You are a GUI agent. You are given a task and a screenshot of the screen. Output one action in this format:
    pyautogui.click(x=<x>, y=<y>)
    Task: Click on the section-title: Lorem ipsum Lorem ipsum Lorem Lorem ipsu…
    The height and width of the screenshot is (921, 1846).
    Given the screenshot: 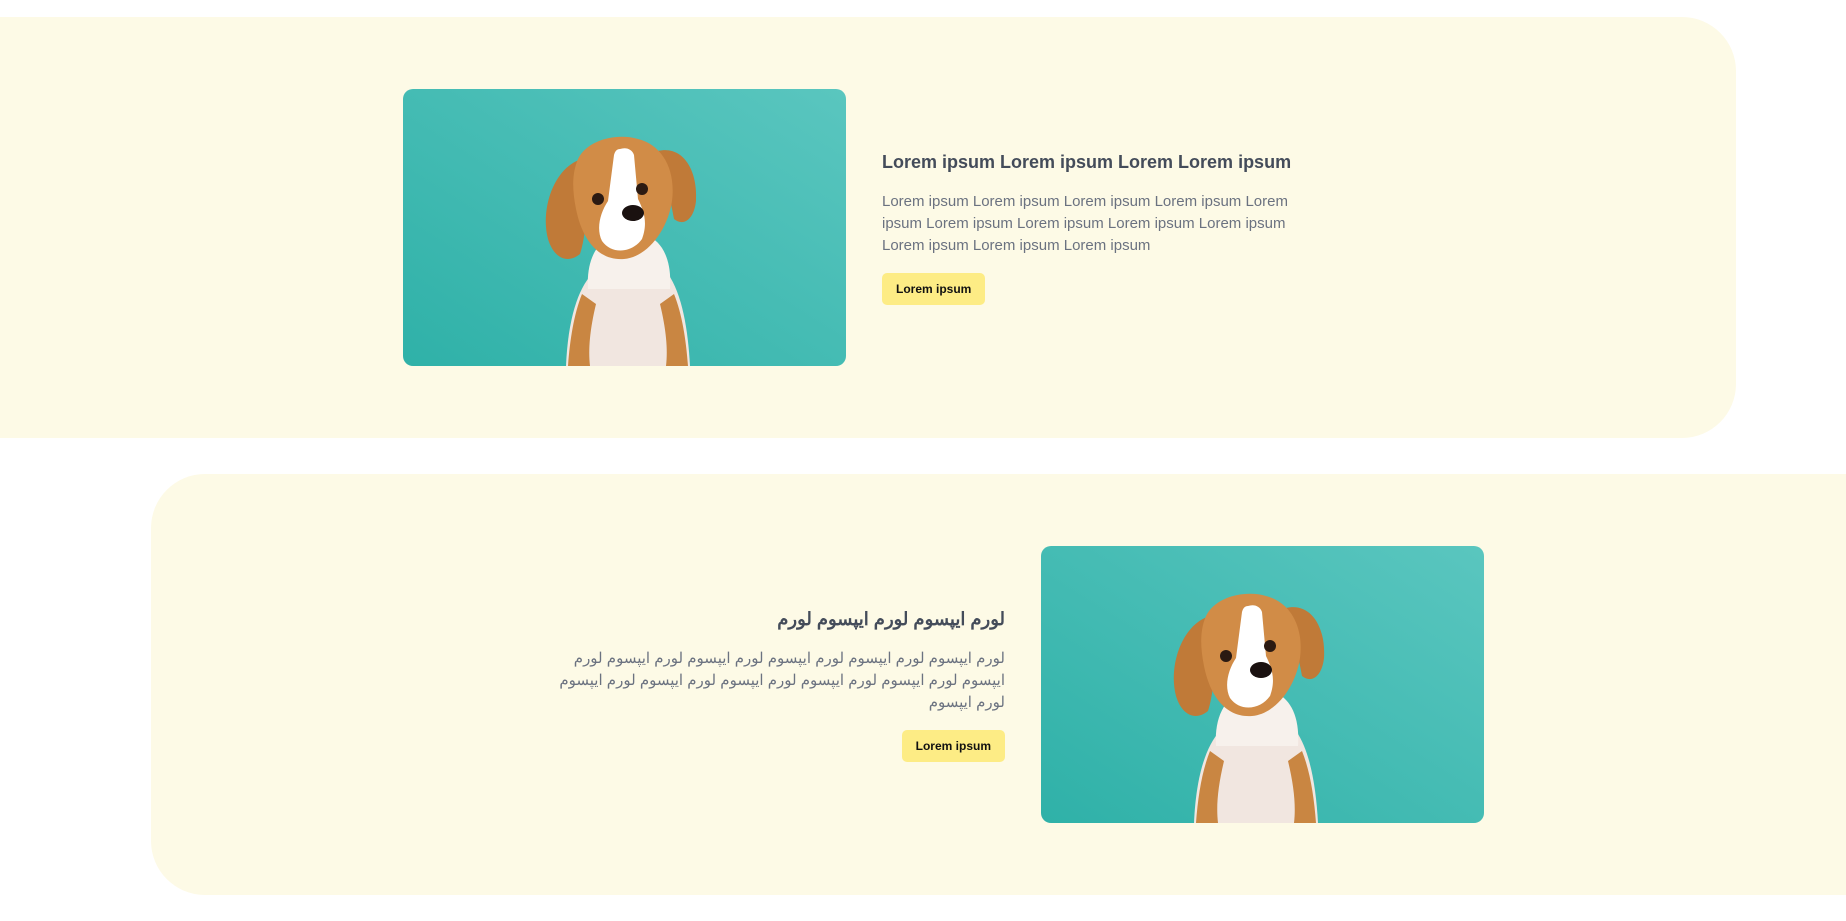 What is the action you would take?
    pyautogui.click(x=1087, y=162)
    